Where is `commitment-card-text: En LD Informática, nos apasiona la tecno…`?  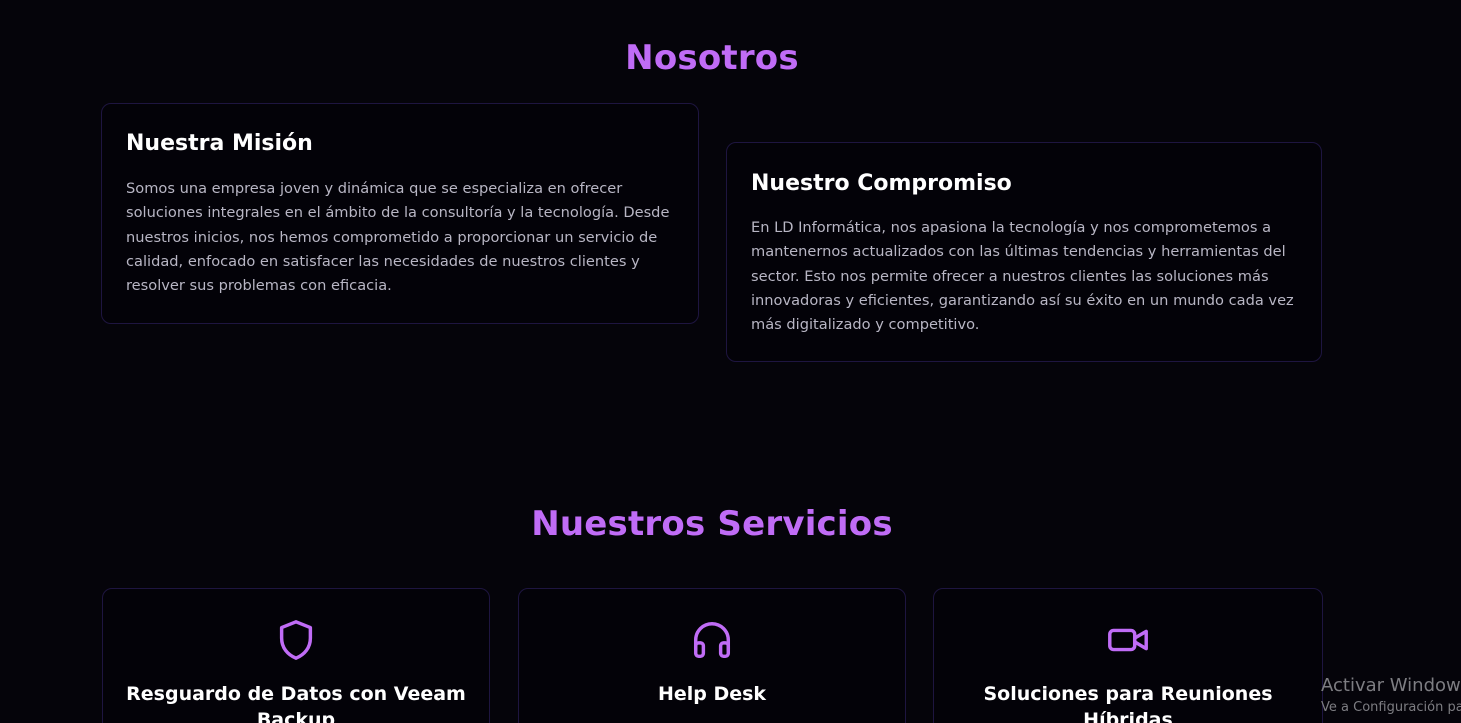
commitment-card-text: En LD Informática, nos apasiona la tecno… is located at coordinates (1022, 276).